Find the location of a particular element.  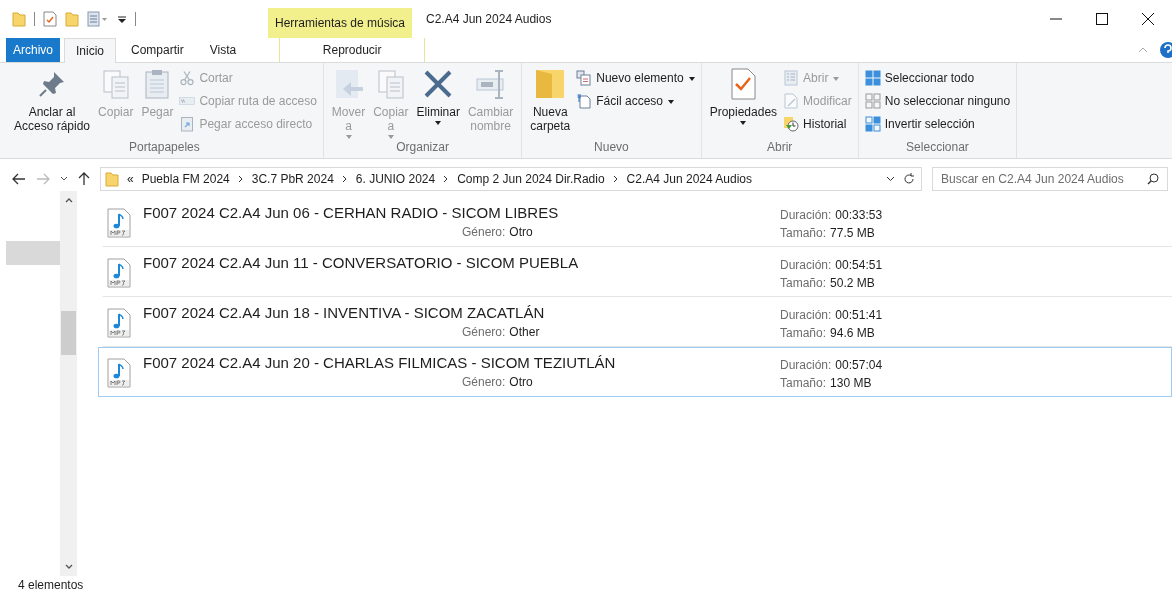

file-row: F007 2024 C2.A4 Jun 11 - CONVERSATORIO - SICOM PUEBLA Duración: 00:54:51 Tamaño: 50.2 MB is located at coordinates (637, 272).